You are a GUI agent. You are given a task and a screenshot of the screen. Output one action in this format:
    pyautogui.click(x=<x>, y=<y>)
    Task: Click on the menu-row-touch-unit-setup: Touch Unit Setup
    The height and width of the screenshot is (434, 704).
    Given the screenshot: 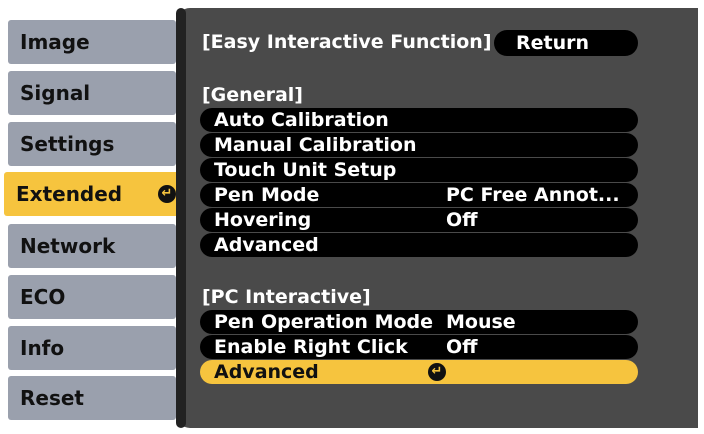 What is the action you would take?
    pyautogui.click(x=419, y=170)
    